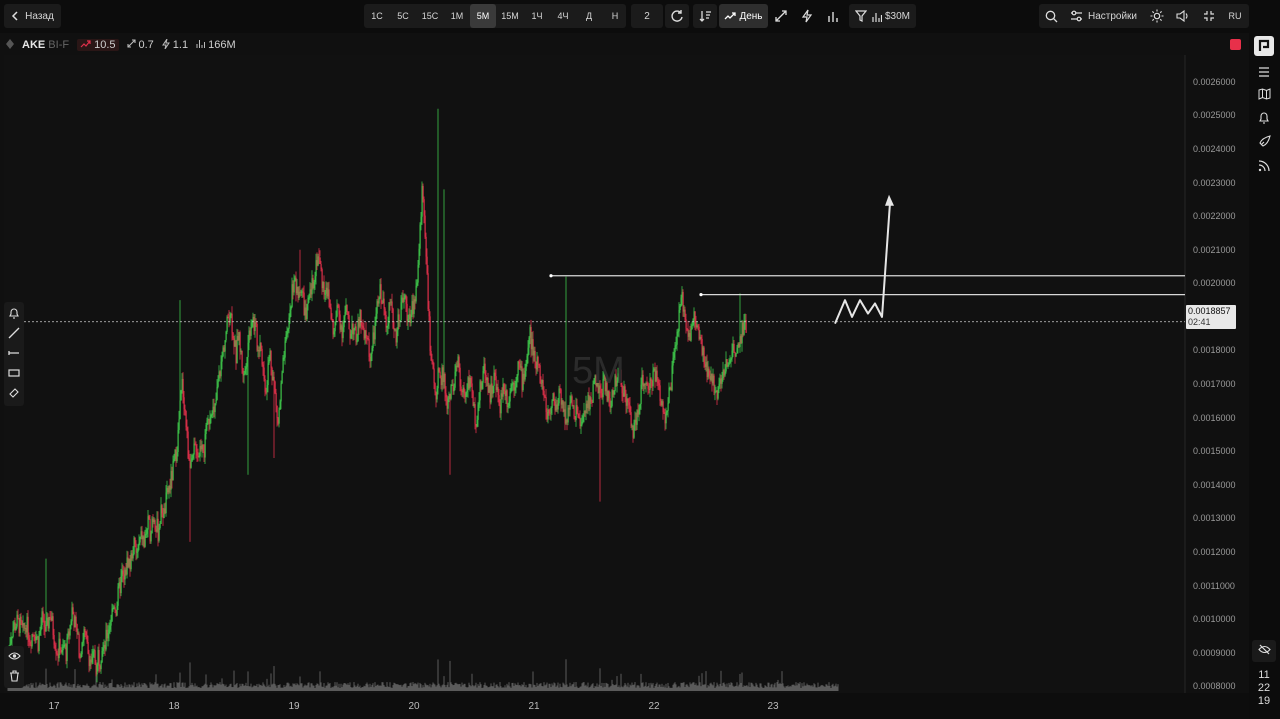  Describe the element at coordinates (32, 16) in the screenshot. I see `back-button: Назад` at that location.